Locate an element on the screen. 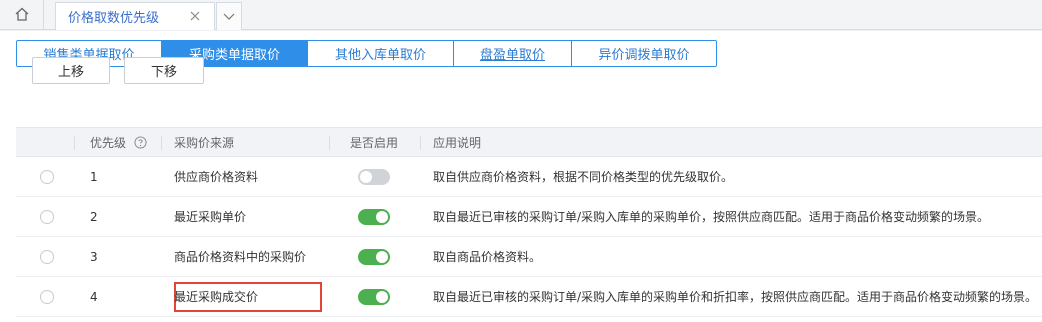  table-row: 3 商品价格资料中的采购价 取自商品价格资料。 is located at coordinates (529, 257).